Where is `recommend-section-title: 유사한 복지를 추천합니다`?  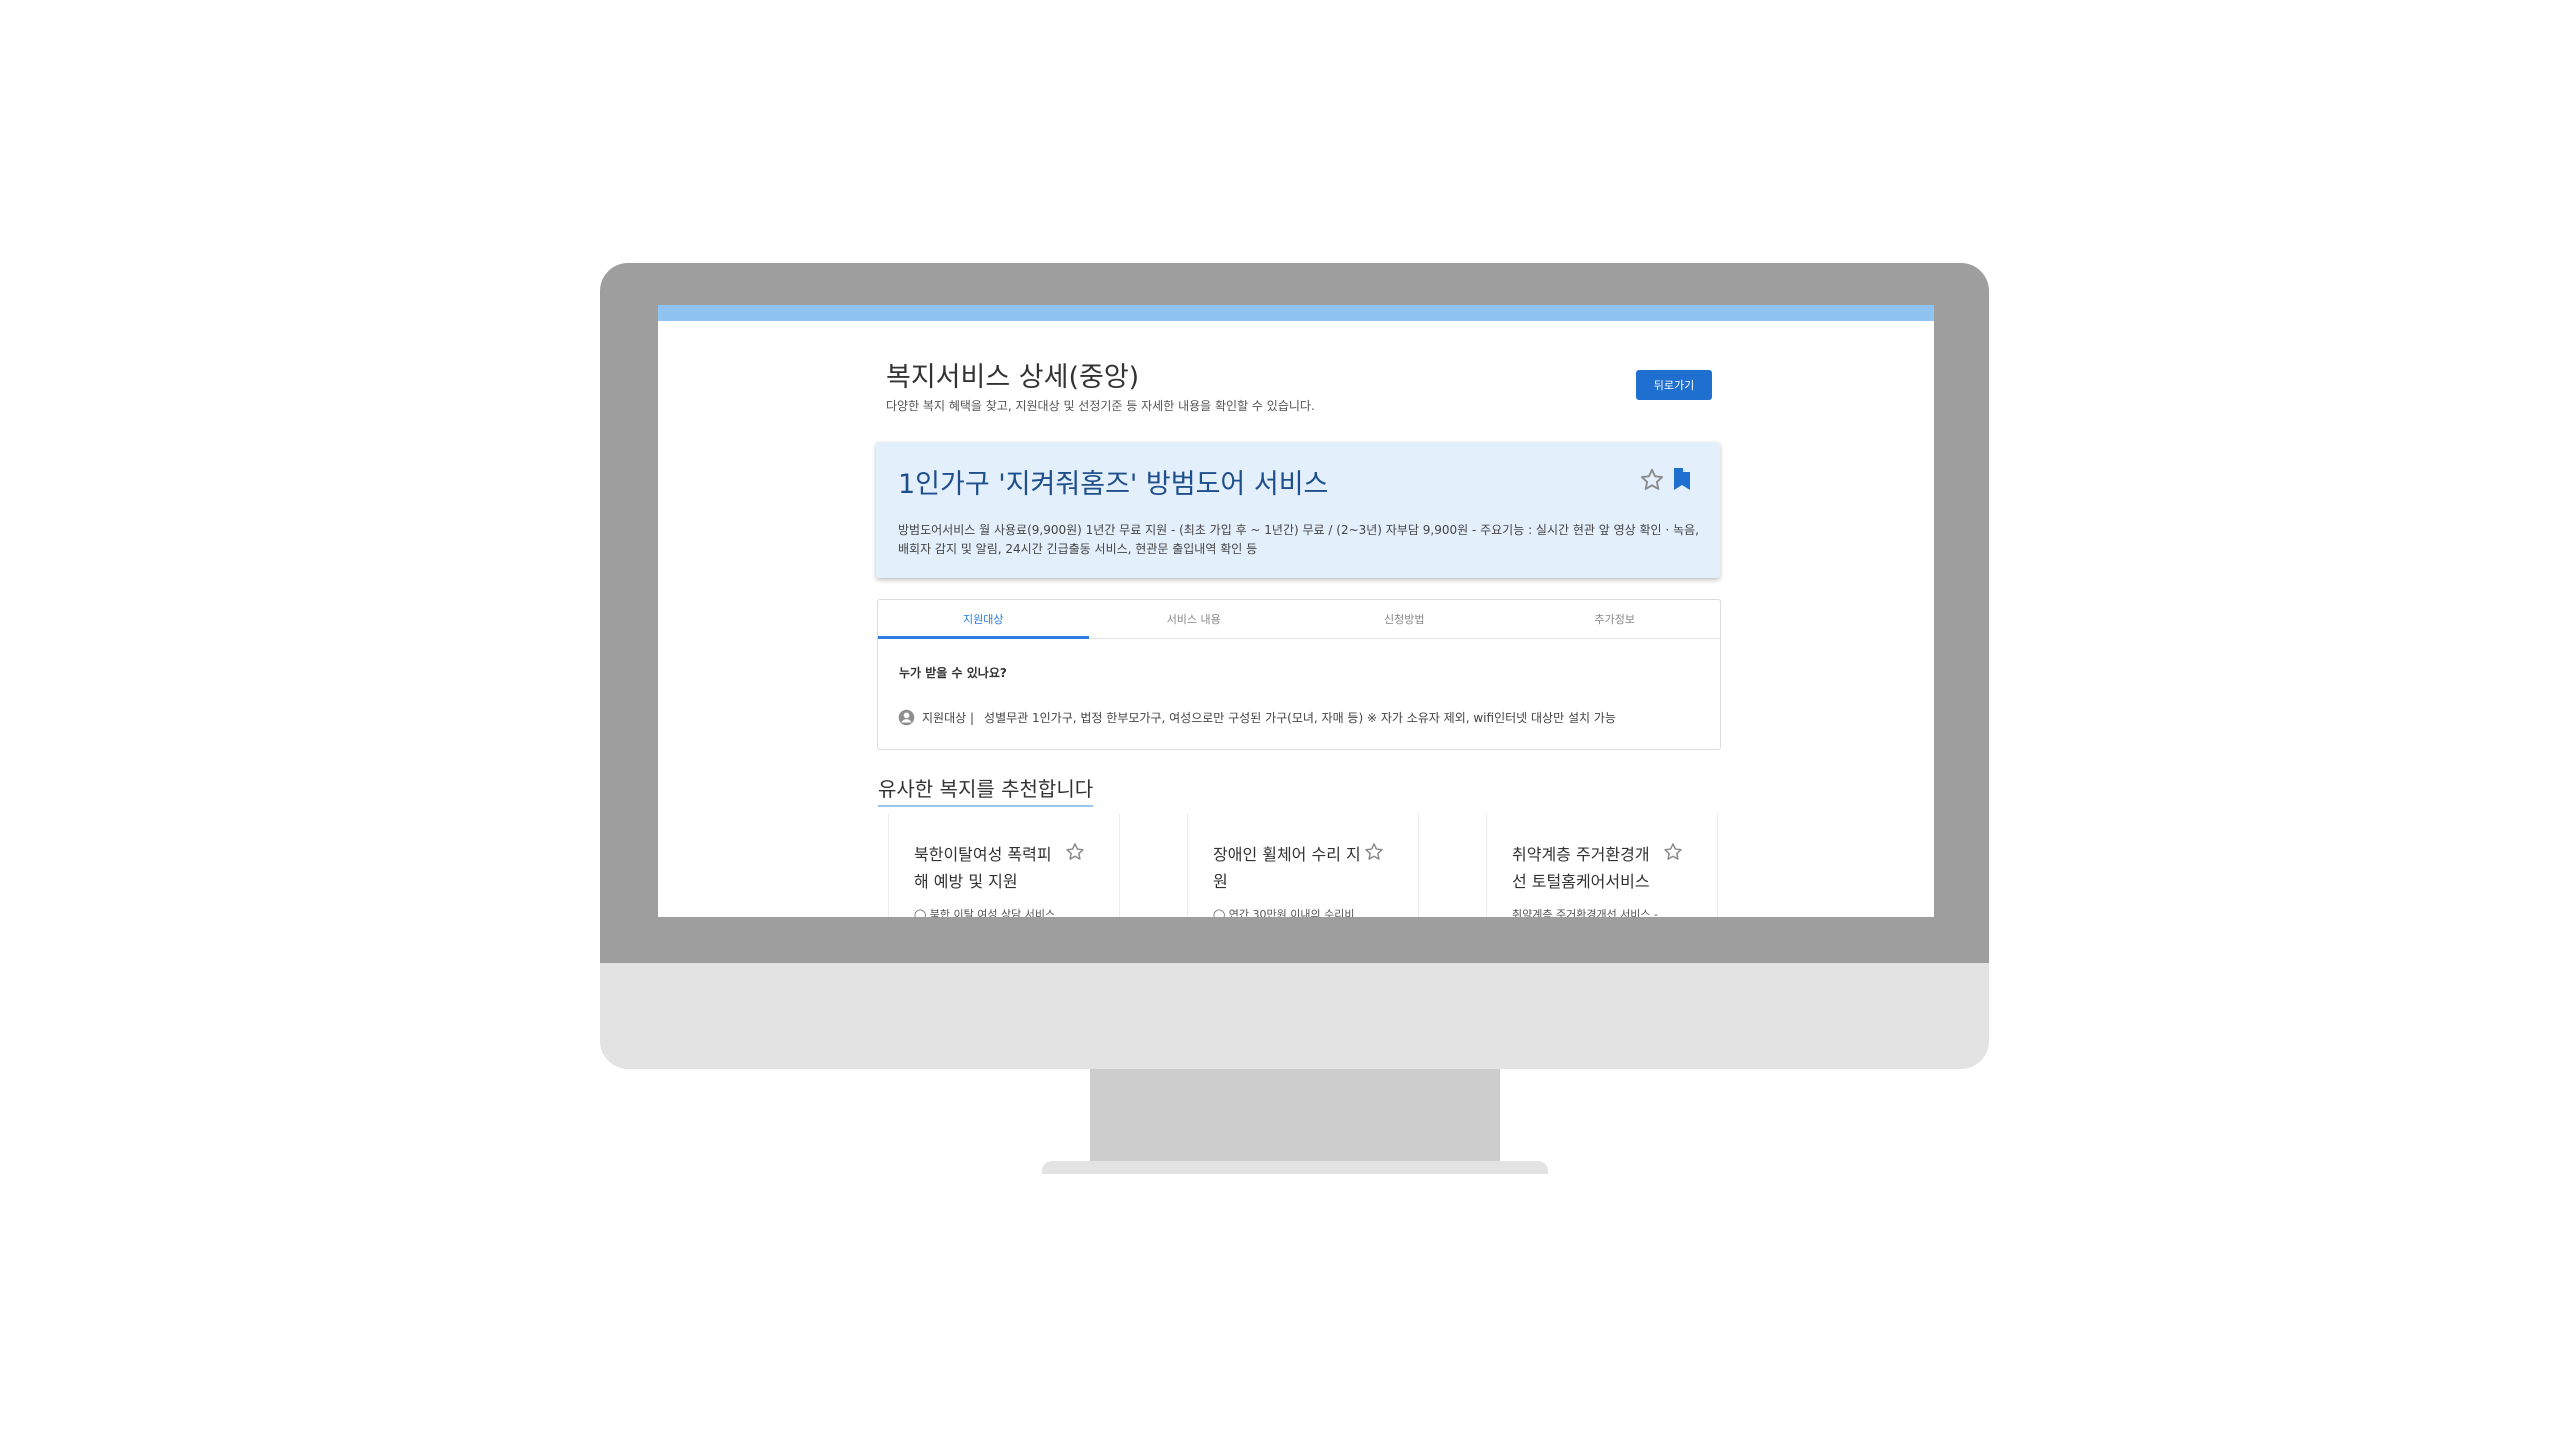
recommend-section-title: 유사한 복지를 추천합니다 is located at coordinates (986, 790).